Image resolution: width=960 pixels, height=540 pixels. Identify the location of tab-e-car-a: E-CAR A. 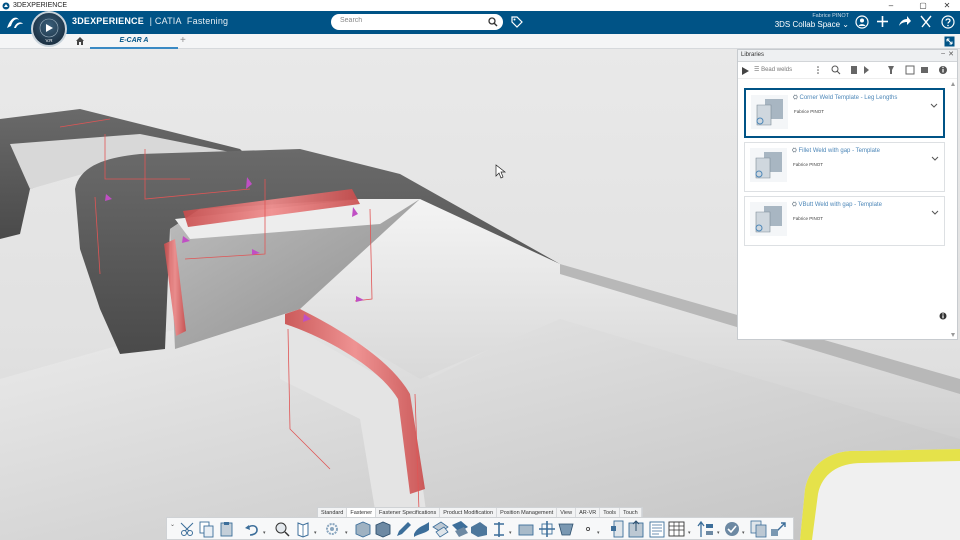
(134, 41).